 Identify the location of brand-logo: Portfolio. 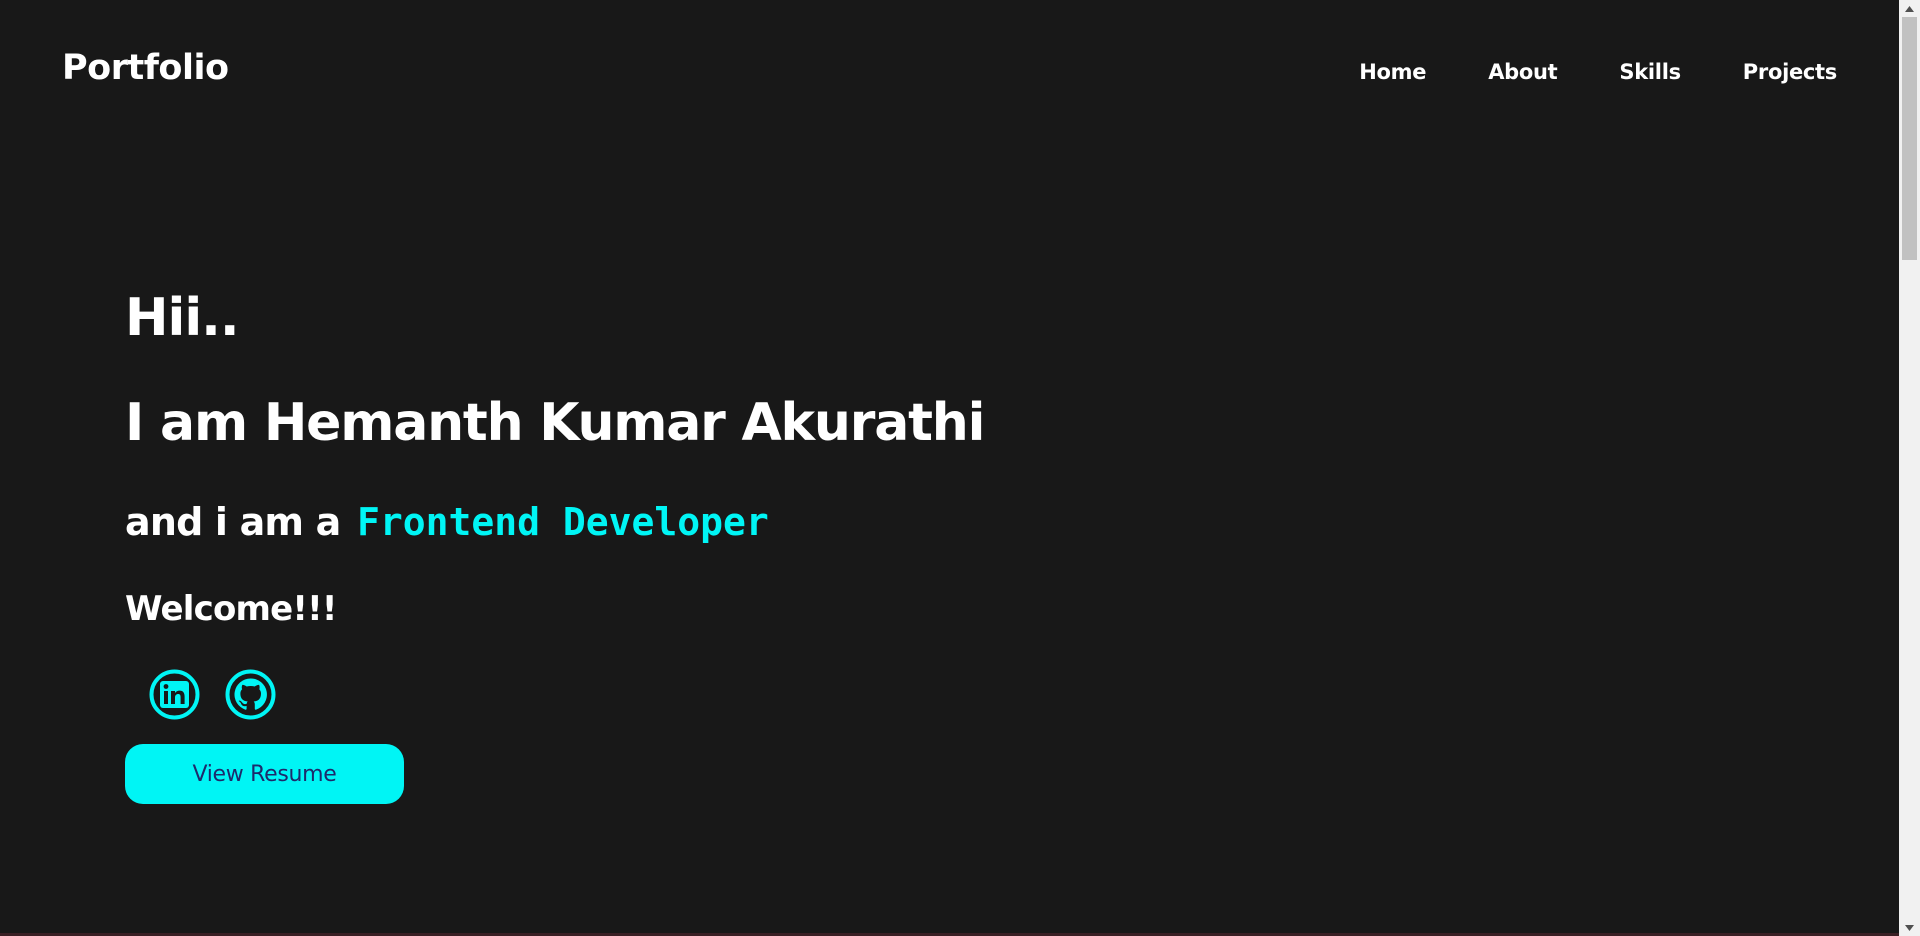
(145, 68).